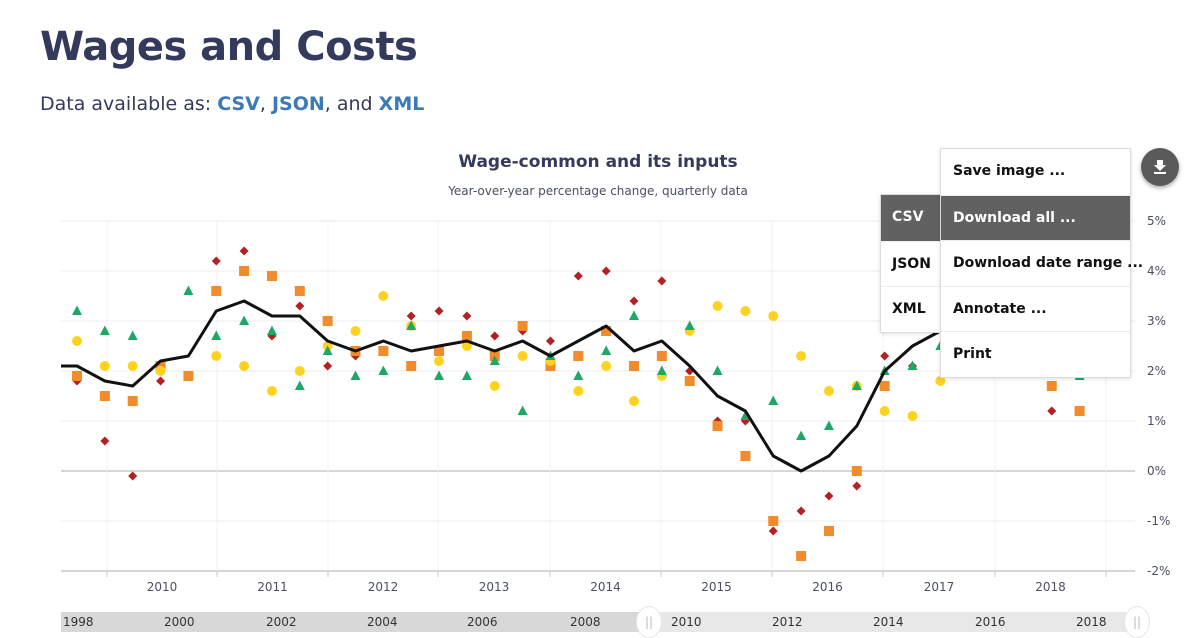 Image resolution: width=1200 pixels, height=638 pixels. I want to click on navigator-label: 2016, so click(990, 622).